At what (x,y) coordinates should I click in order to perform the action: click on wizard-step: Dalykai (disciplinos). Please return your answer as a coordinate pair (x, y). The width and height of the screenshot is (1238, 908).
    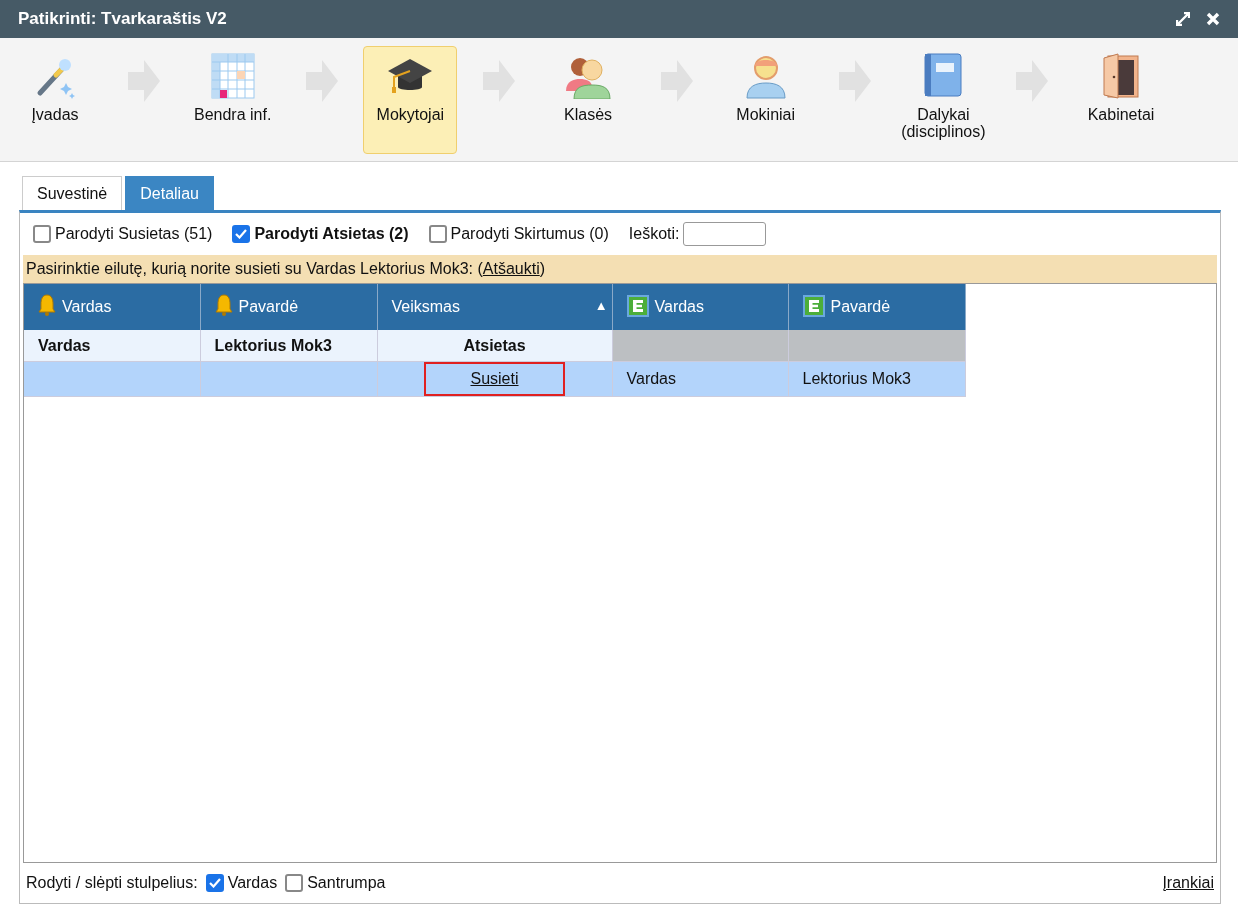
    Looking at the image, I should click on (943, 100).